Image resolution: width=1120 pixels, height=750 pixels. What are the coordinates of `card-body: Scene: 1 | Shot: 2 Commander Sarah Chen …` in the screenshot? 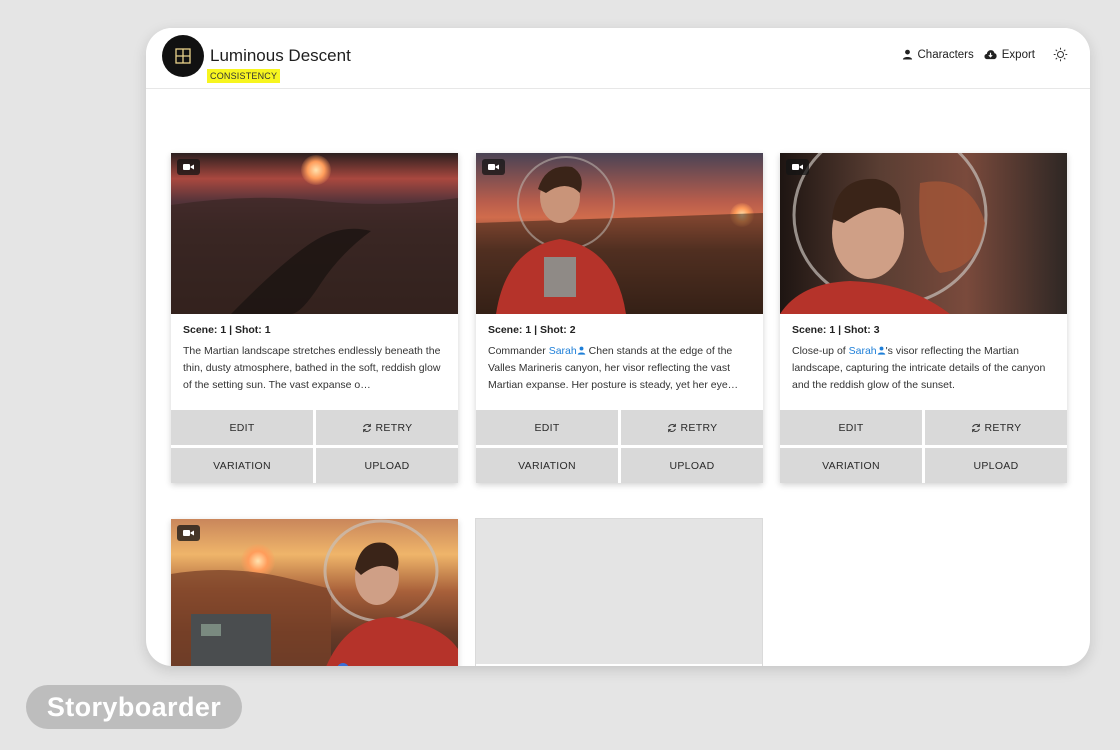 It's located at (619, 362).